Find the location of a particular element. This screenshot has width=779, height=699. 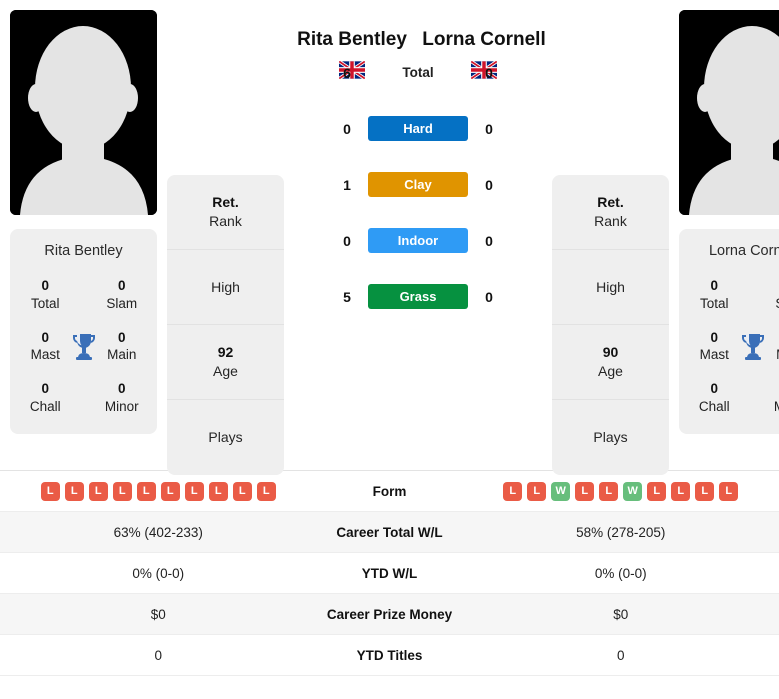

score-row-hard: 0 Hard 0 is located at coordinates (418, 129).